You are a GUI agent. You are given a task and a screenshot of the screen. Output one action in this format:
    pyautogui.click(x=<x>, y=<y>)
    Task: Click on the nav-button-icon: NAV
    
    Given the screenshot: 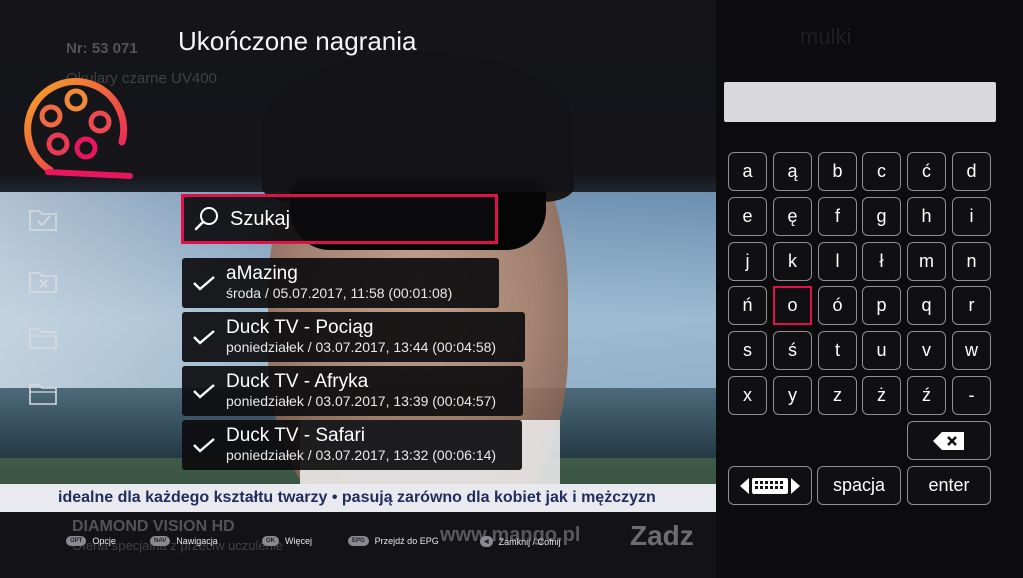 What is the action you would take?
    pyautogui.click(x=160, y=541)
    